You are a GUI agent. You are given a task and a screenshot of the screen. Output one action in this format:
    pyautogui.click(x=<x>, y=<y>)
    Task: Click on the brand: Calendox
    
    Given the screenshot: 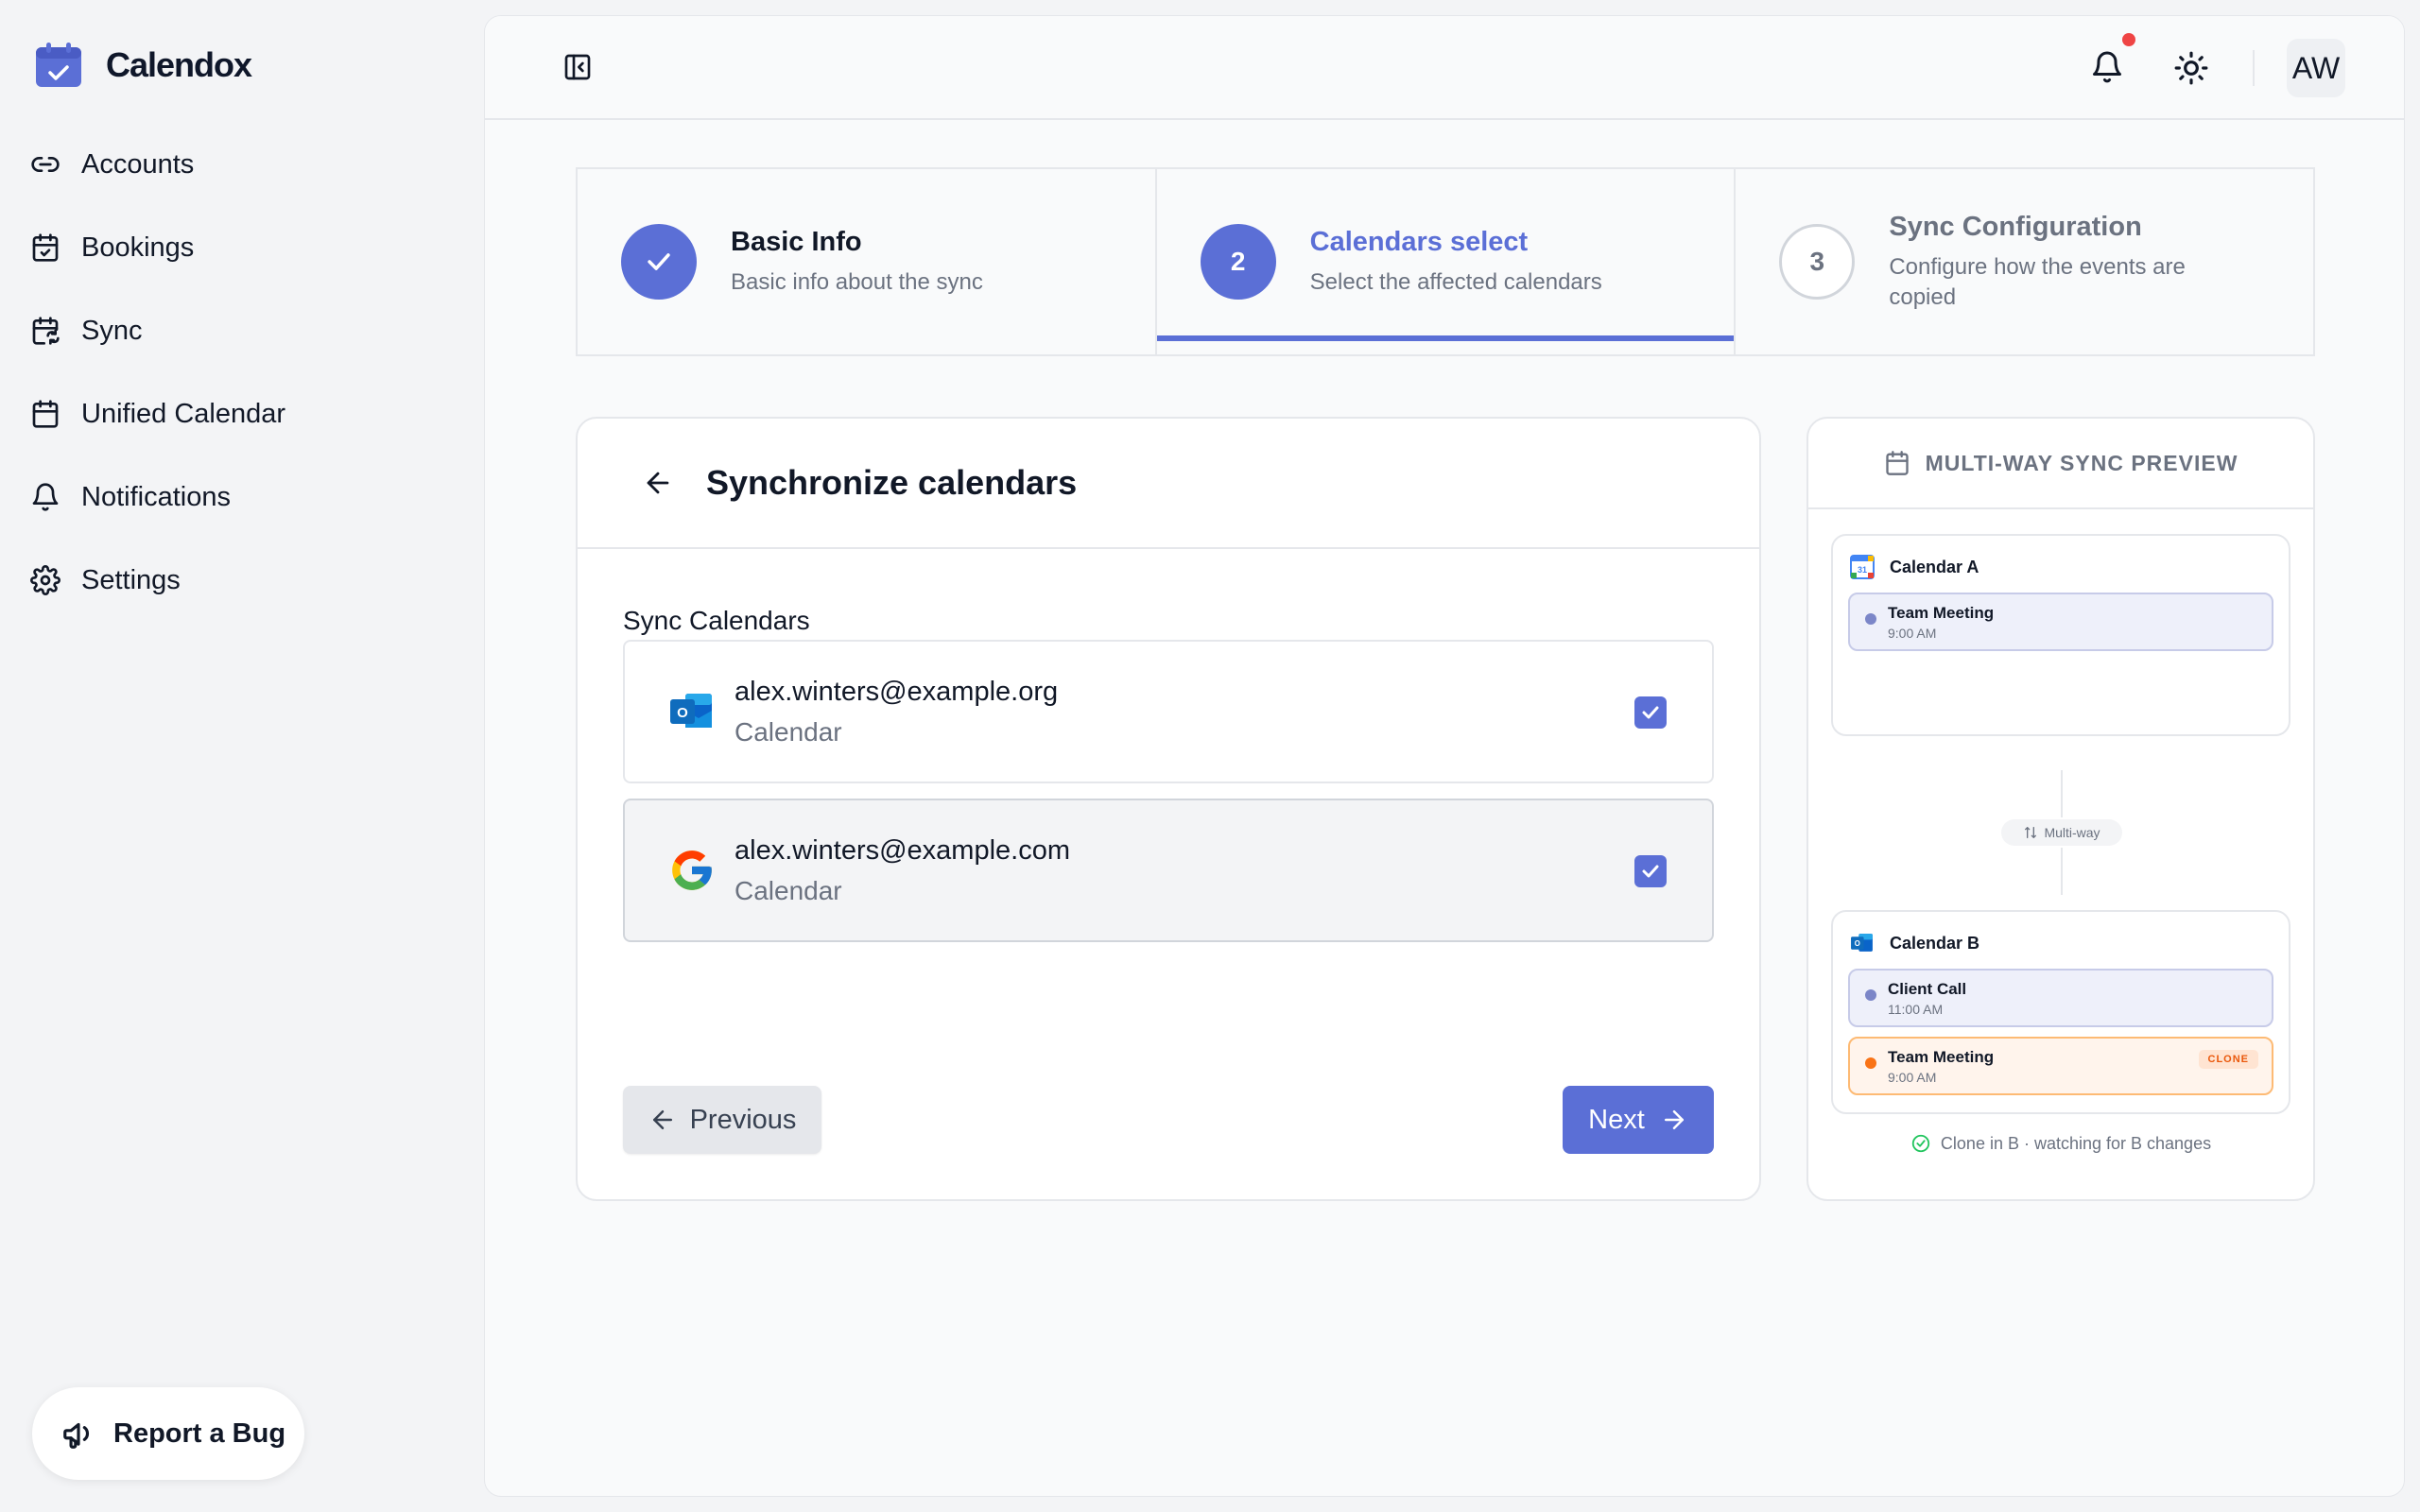 What is the action you would take?
    pyautogui.click(x=143, y=65)
    